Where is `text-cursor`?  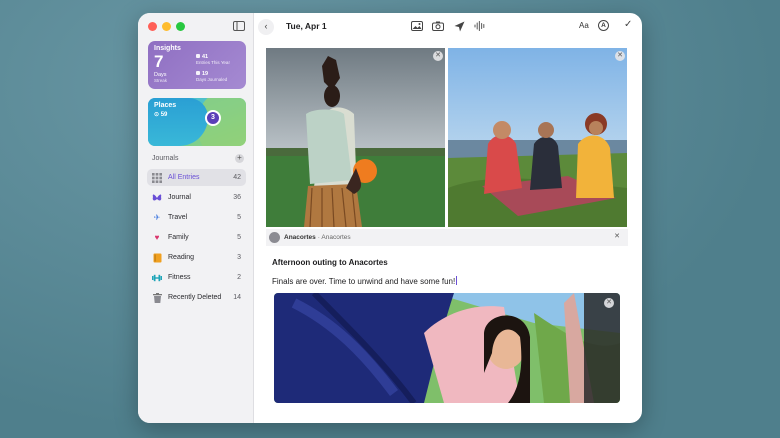
text-cursor is located at coordinates (457, 280).